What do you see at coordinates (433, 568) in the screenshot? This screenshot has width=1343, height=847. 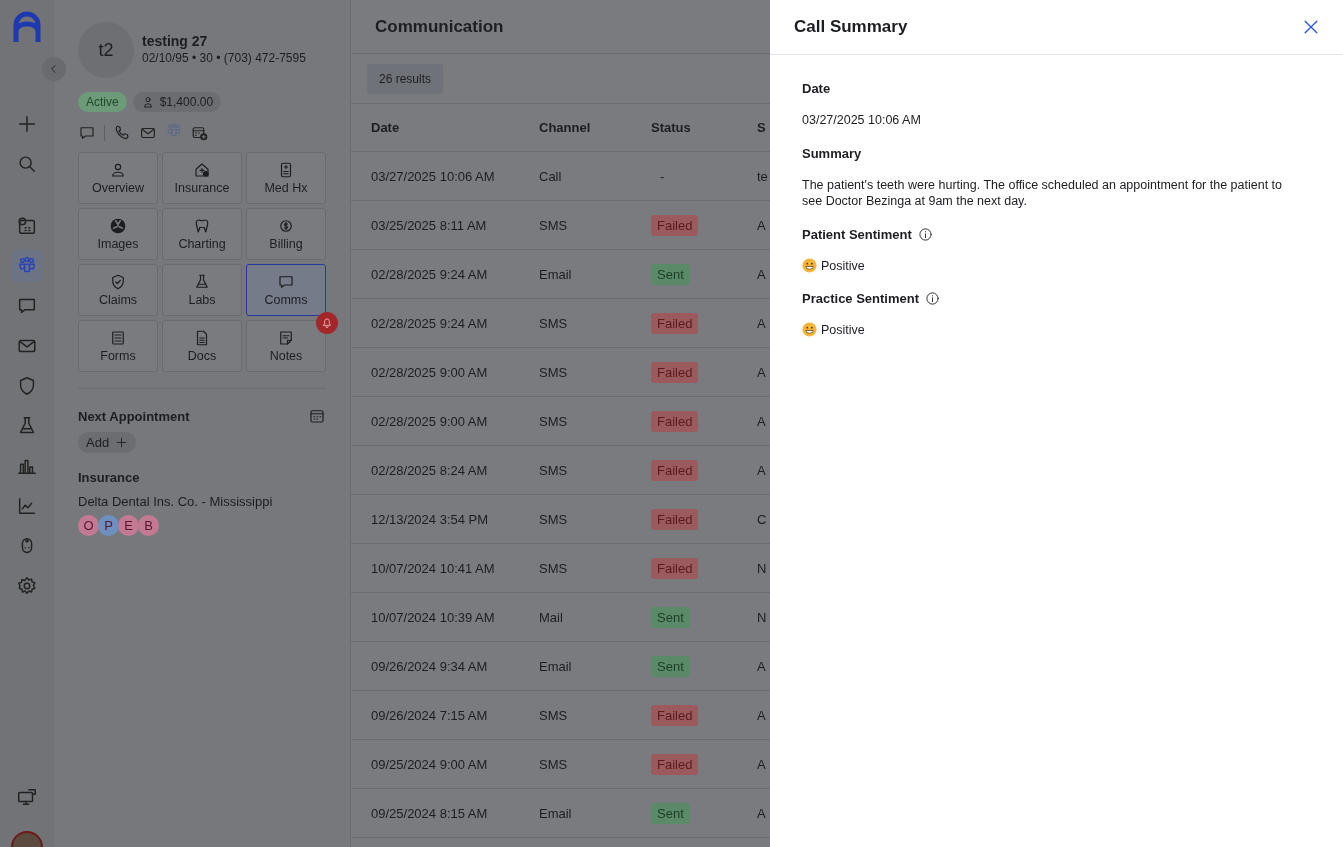 I see `table-cell-text: 10/07/2024 10:41 AM` at bounding box center [433, 568].